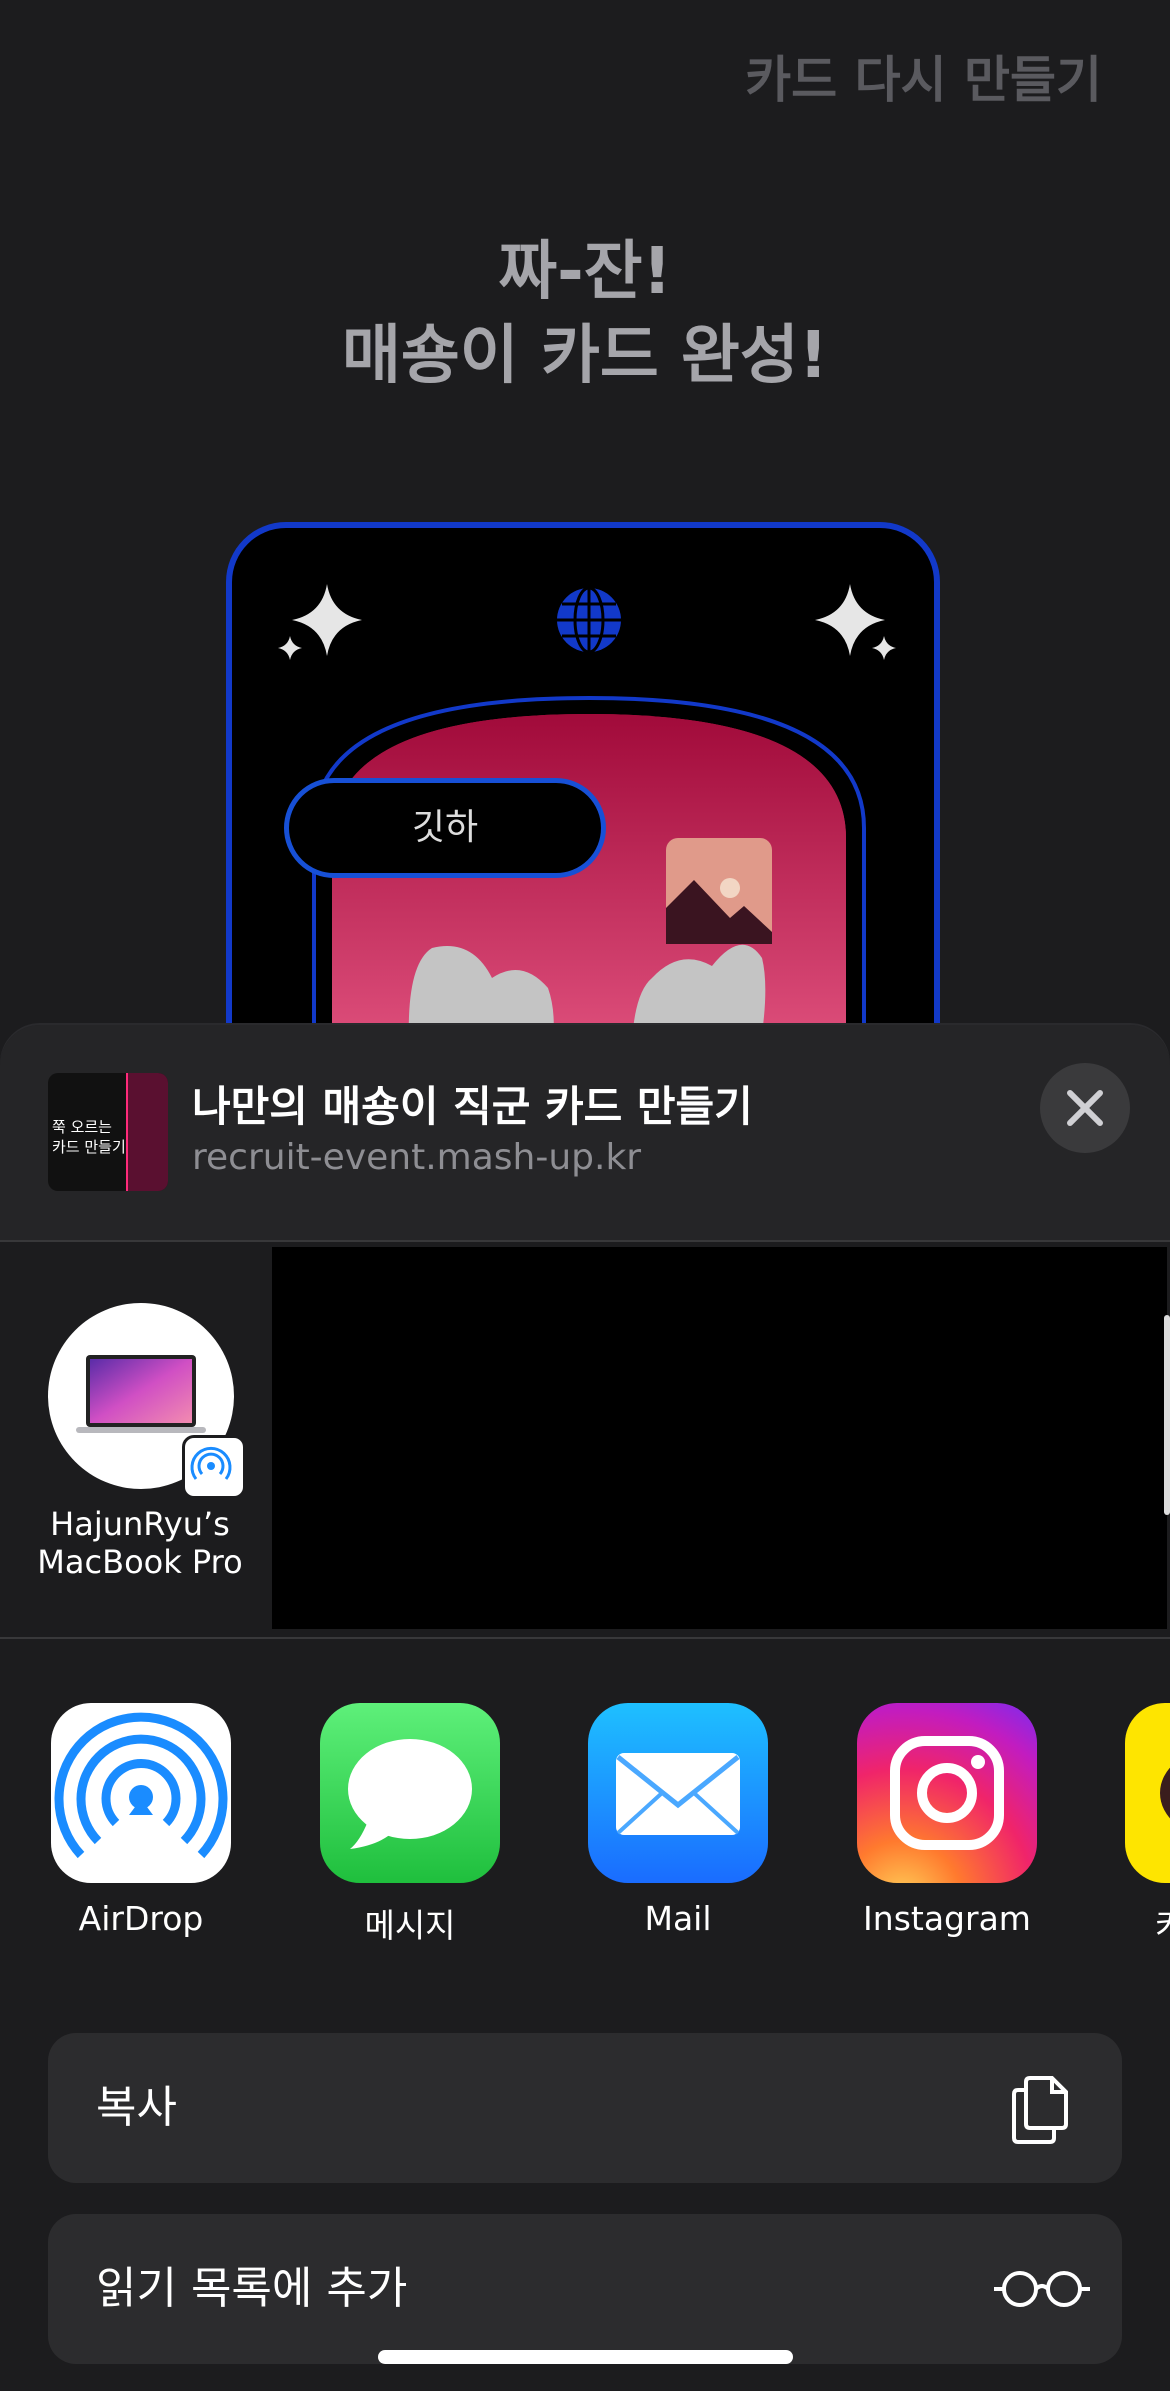  I want to click on thumbnail-text-line2: 카드 만들기, so click(89, 1147).